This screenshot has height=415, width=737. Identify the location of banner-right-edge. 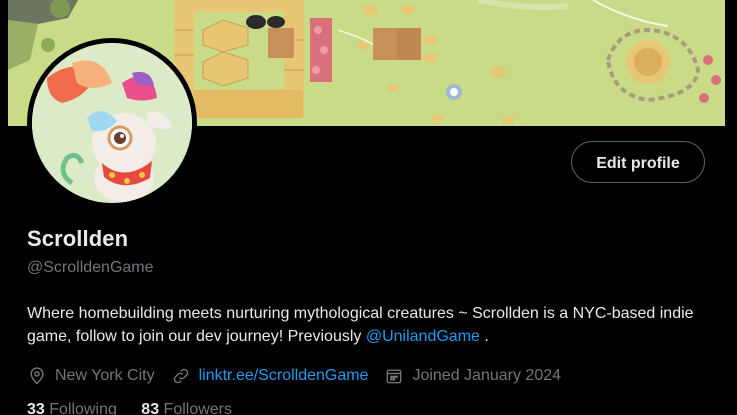
(731, 63).